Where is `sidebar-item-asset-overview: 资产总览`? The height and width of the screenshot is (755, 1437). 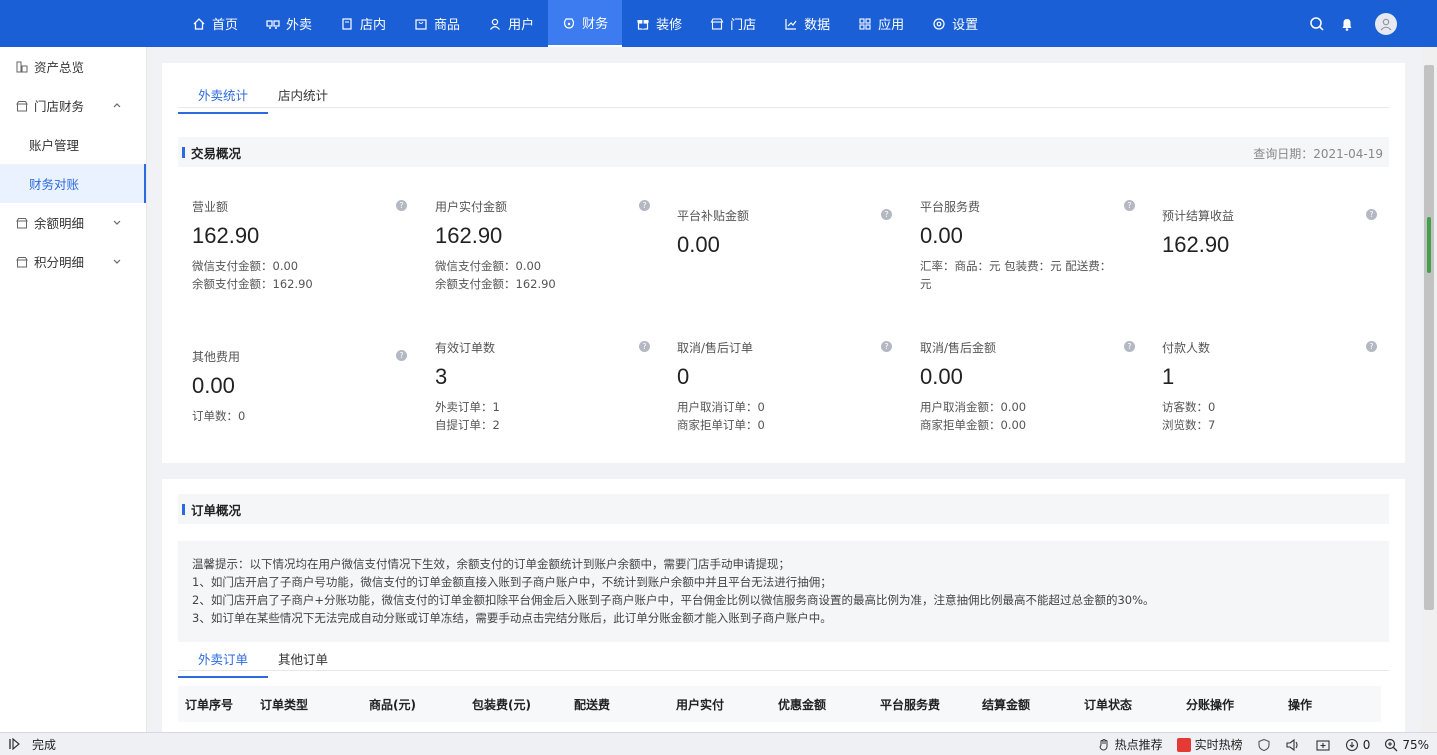 sidebar-item-asset-overview: 资产总览 is located at coordinates (73, 66).